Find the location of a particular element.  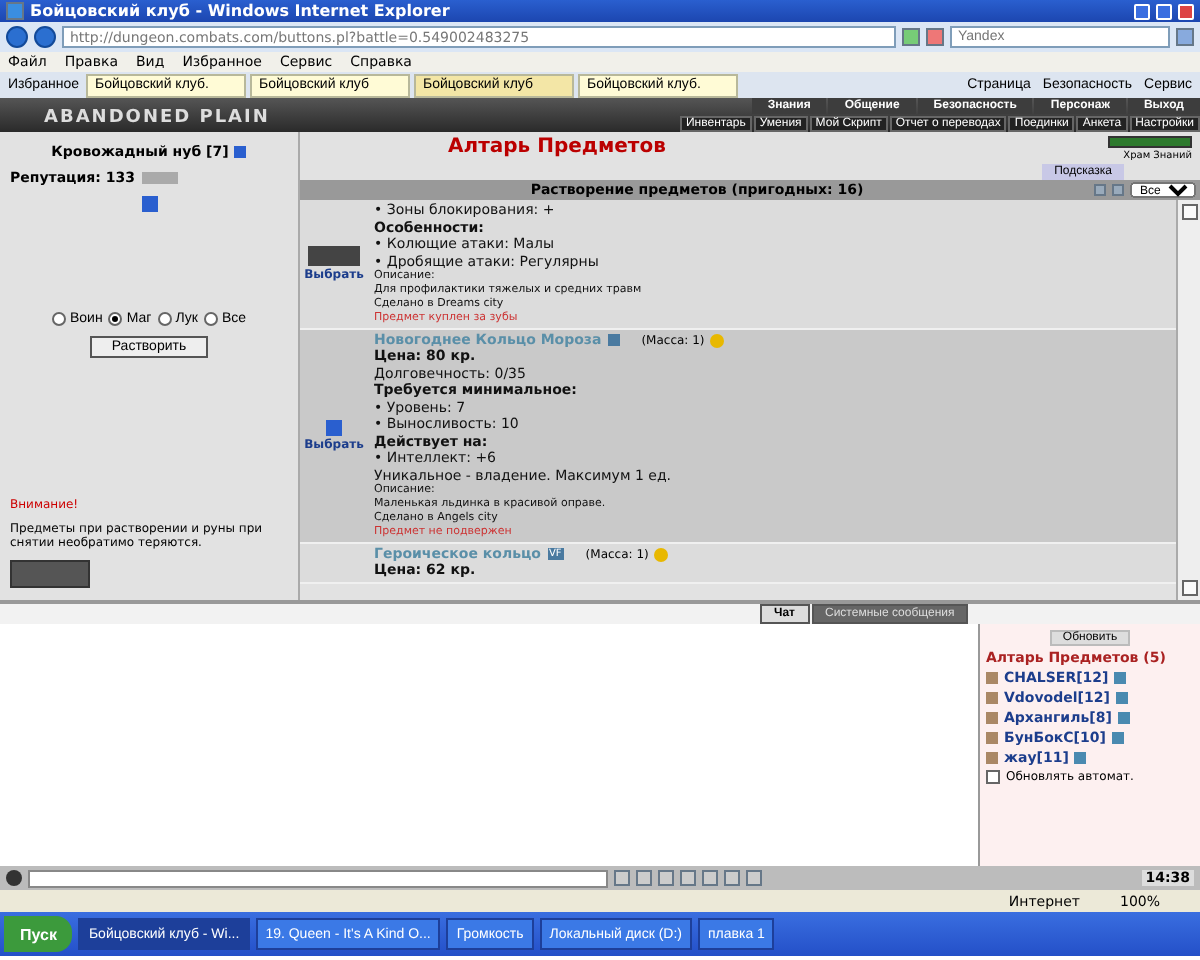

location-bar is located at coordinates (1150, 142).